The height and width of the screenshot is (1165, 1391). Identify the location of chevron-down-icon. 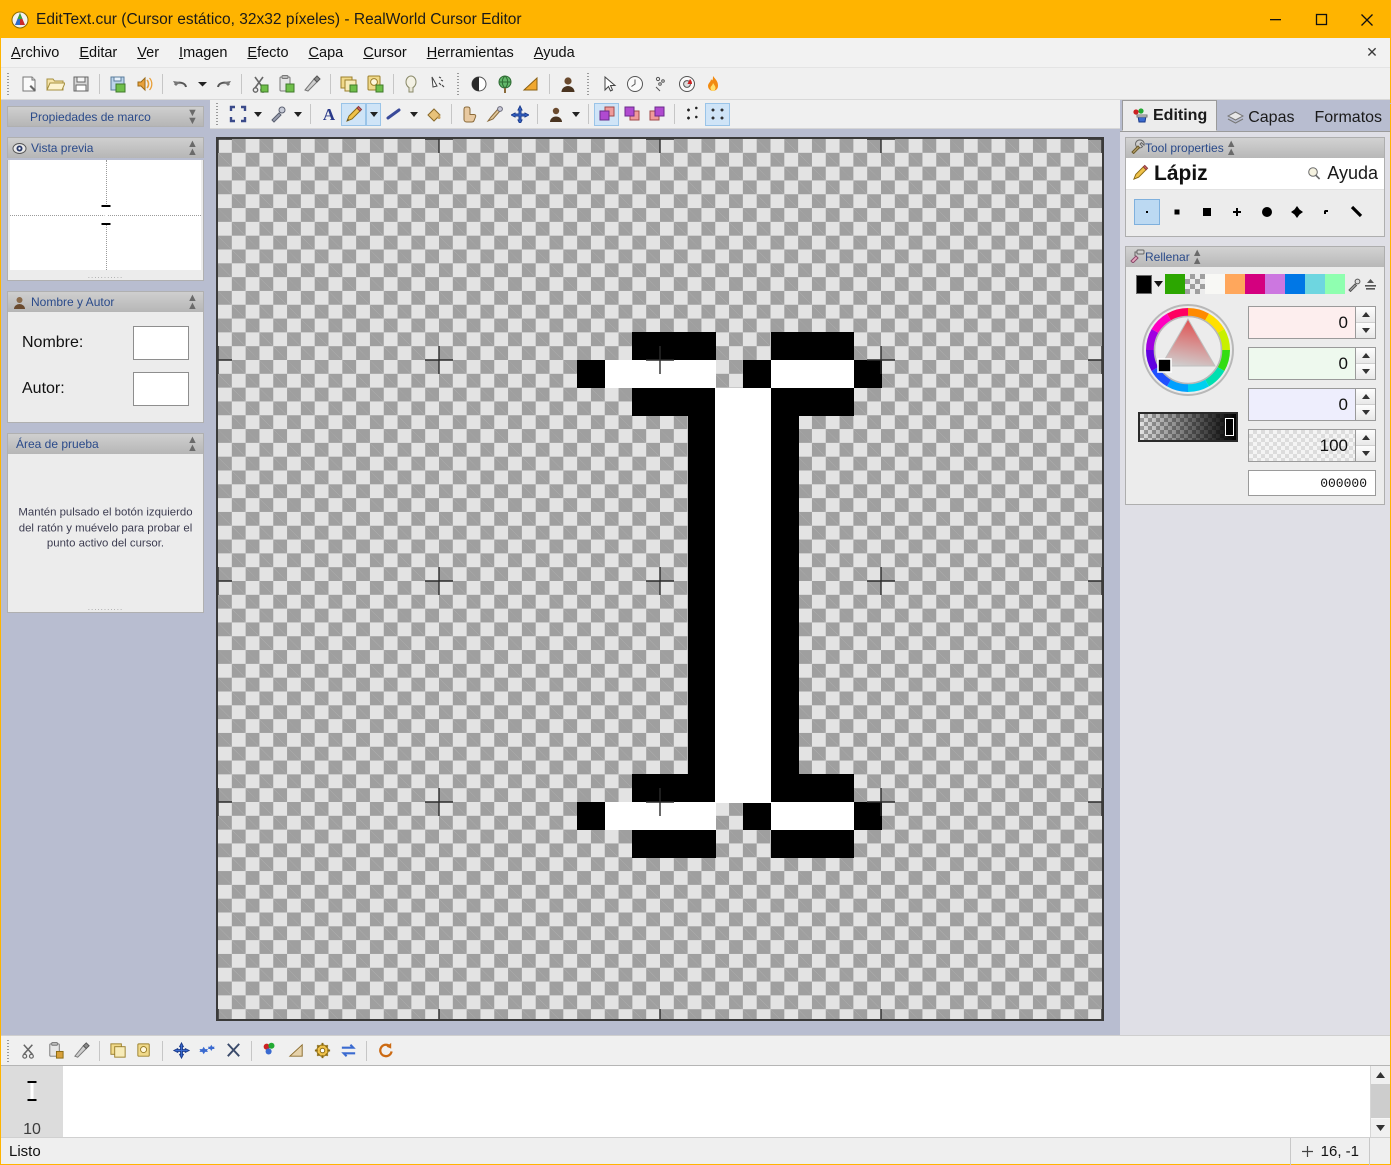
(1380, 1128).